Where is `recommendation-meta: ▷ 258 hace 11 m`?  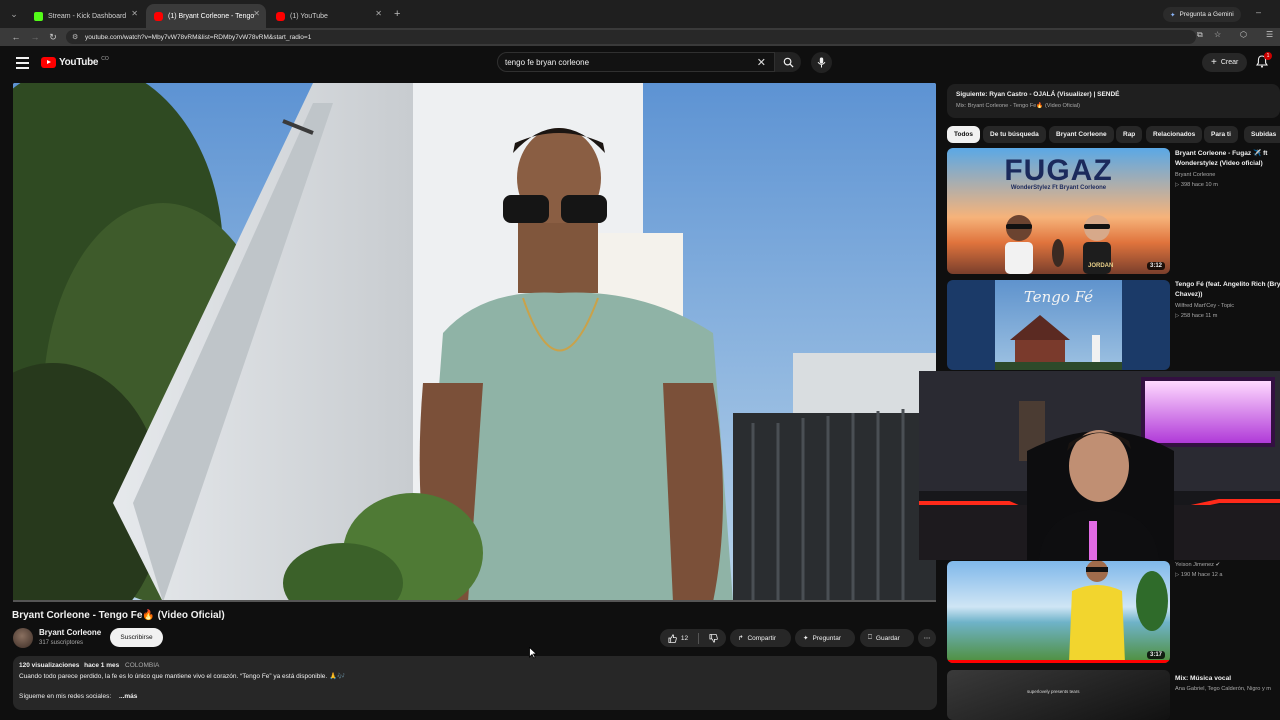 recommendation-meta: ▷ 258 hace 11 m is located at coordinates (1196, 316).